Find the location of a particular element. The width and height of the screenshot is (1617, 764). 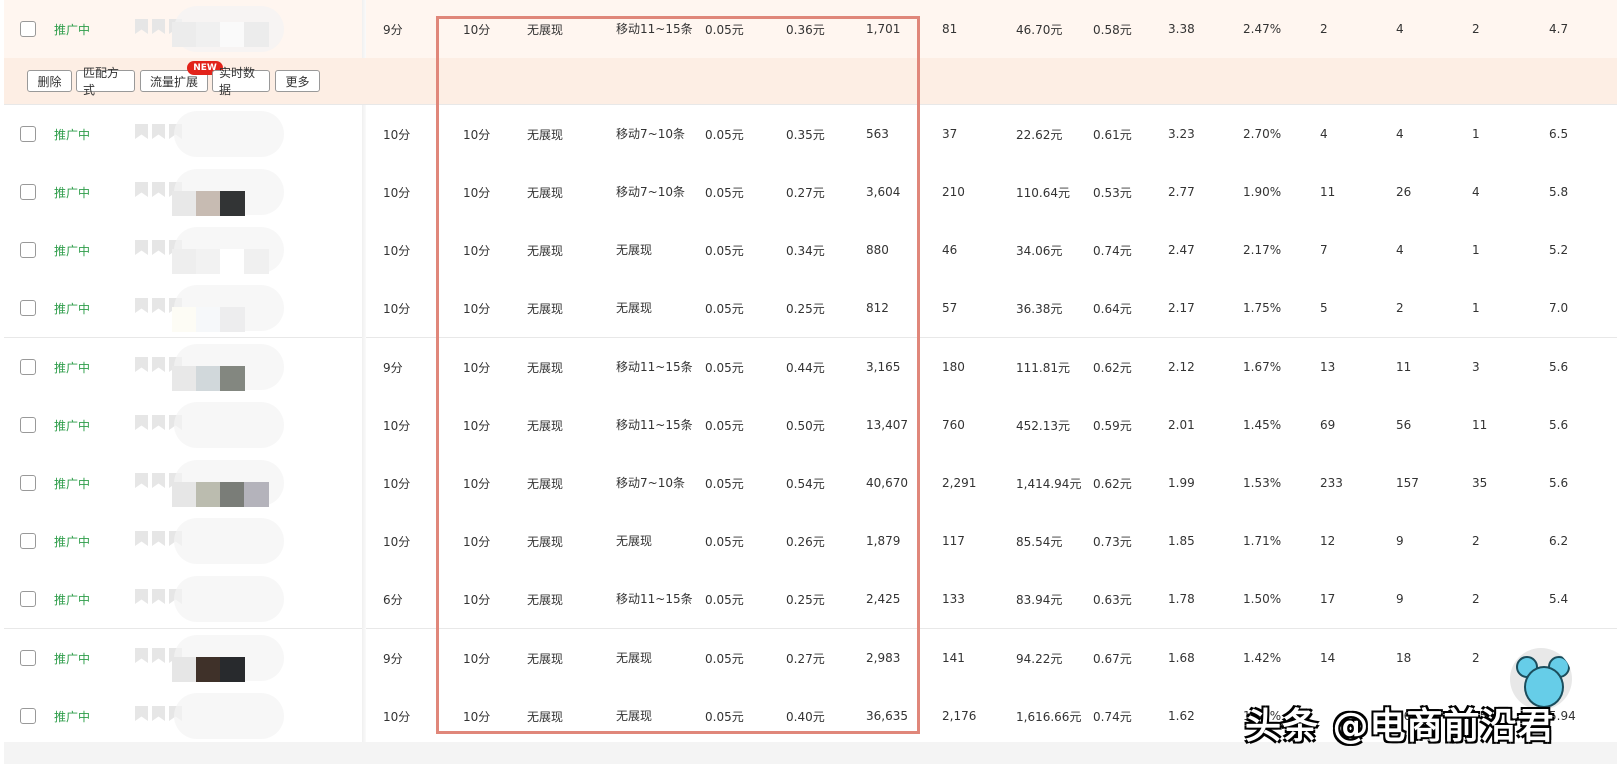

match-type-button: 匹配方式 is located at coordinates (105, 81).